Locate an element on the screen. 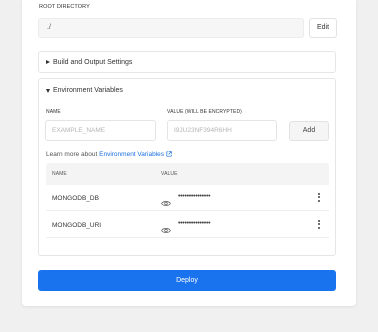  env-row-name: MONGODB_DB is located at coordinates (75, 198).